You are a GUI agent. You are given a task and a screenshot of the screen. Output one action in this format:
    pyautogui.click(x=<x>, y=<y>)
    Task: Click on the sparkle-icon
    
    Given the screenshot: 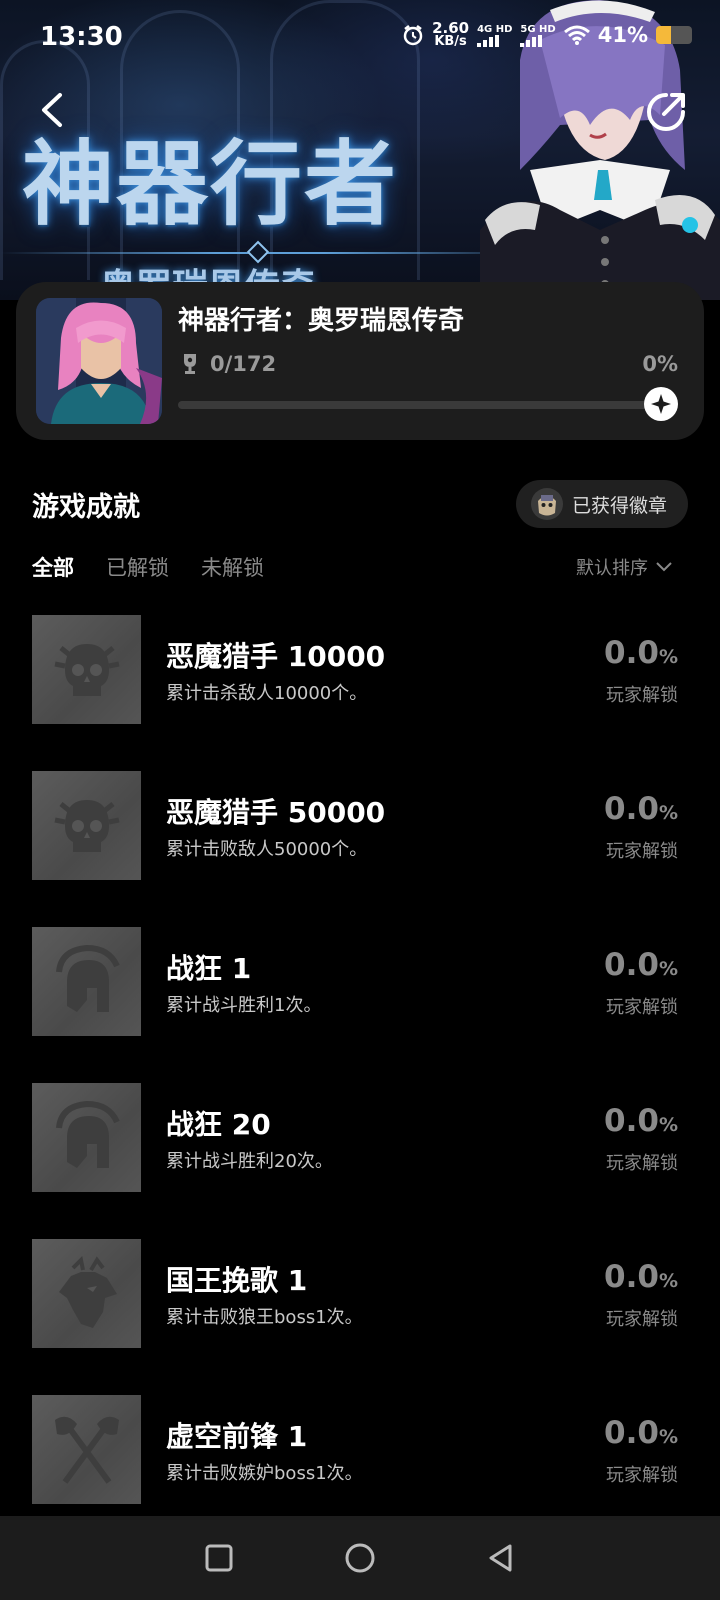 What is the action you would take?
    pyautogui.click(x=661, y=404)
    